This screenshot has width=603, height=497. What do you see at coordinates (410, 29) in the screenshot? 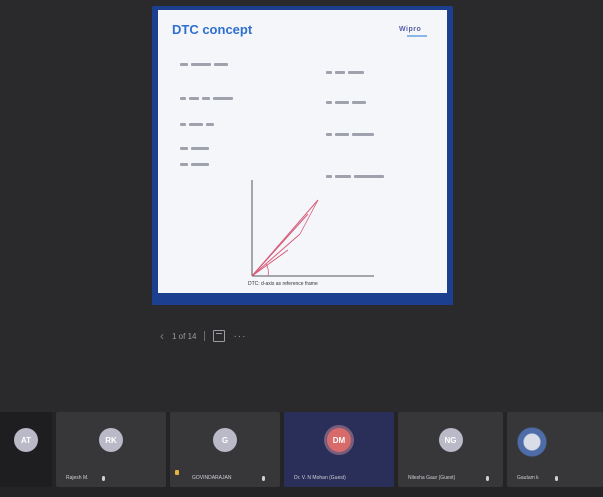
I see `logo-text: Wipro` at bounding box center [410, 29].